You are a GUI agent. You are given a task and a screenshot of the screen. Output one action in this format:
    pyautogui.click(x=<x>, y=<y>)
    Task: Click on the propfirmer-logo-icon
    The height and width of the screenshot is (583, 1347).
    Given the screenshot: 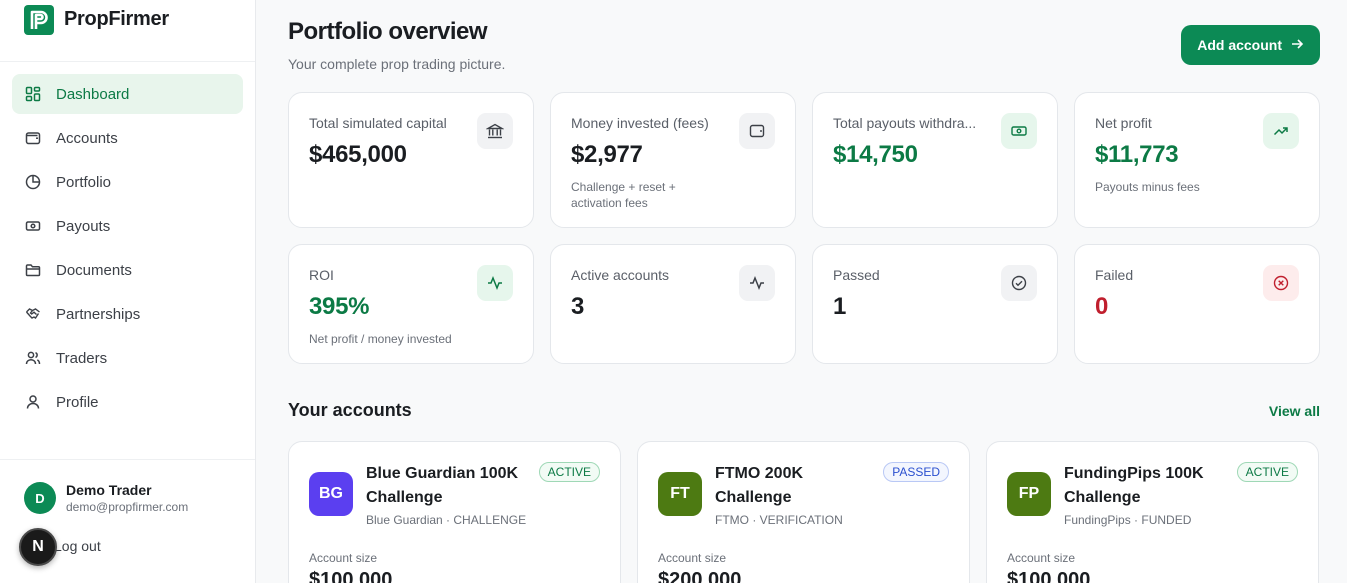 What is the action you would take?
    pyautogui.click(x=39, y=19)
    